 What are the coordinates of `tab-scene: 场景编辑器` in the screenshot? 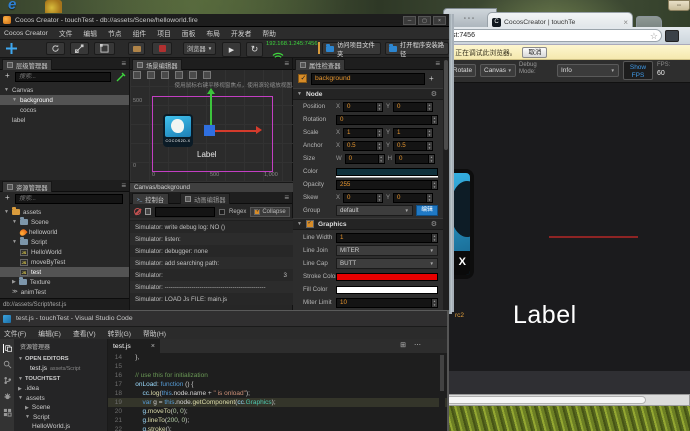 It's located at (157, 64).